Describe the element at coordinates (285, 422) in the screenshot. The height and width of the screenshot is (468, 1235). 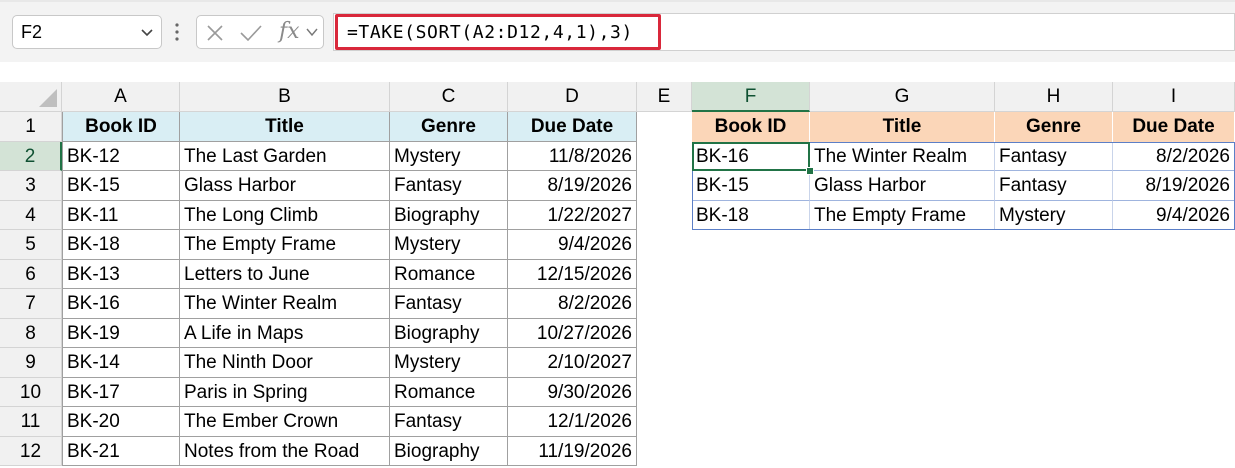
I see `source-cell: The Ember Crown` at that location.